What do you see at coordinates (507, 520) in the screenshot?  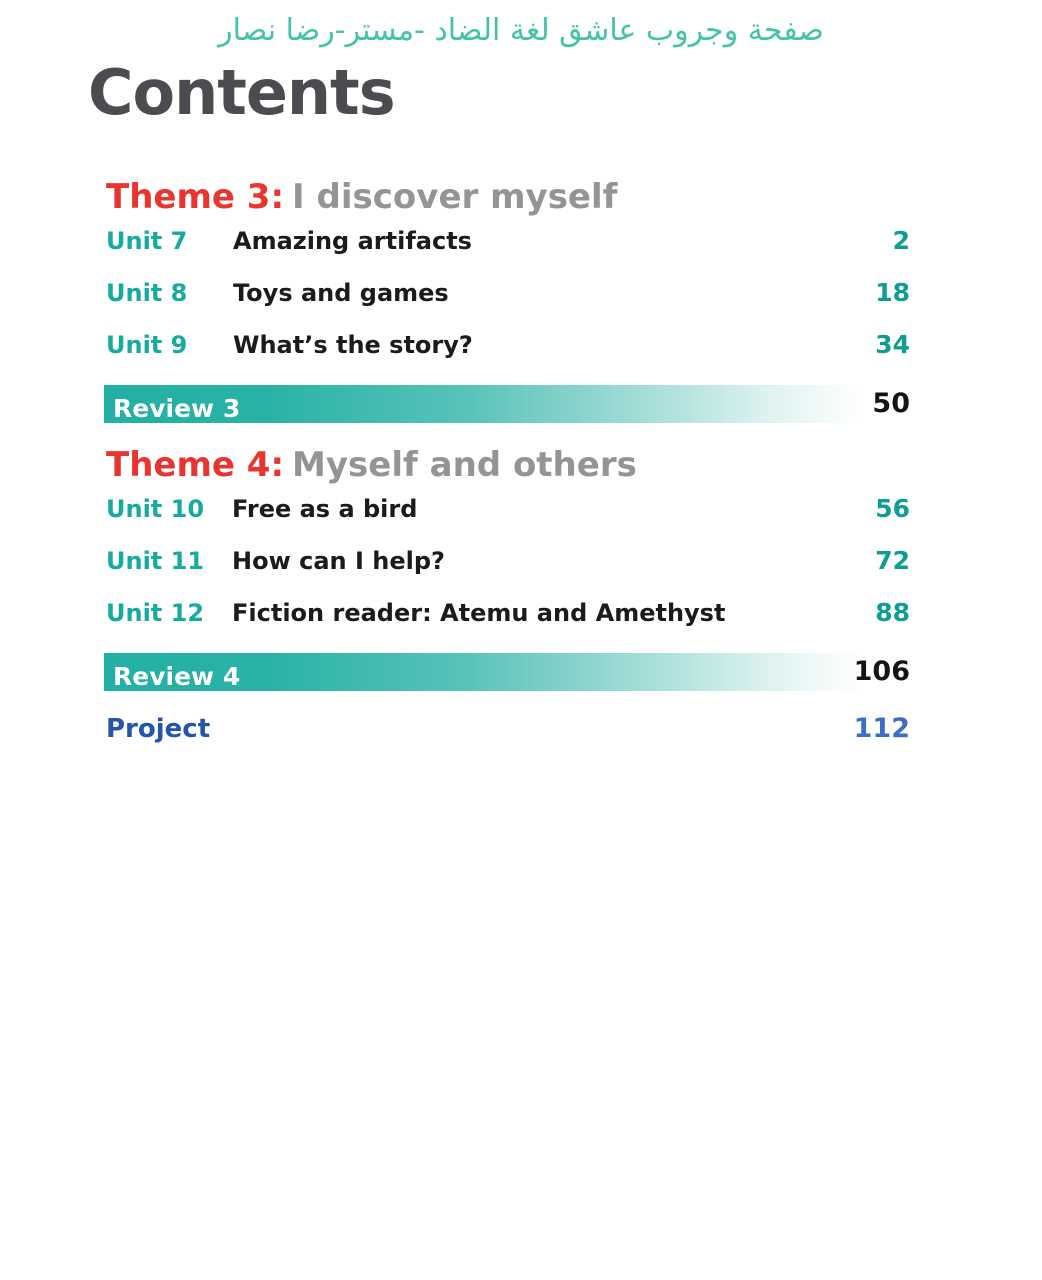 I see `toc-row-unit-10: Unit 10 Free as a bird 56` at bounding box center [507, 520].